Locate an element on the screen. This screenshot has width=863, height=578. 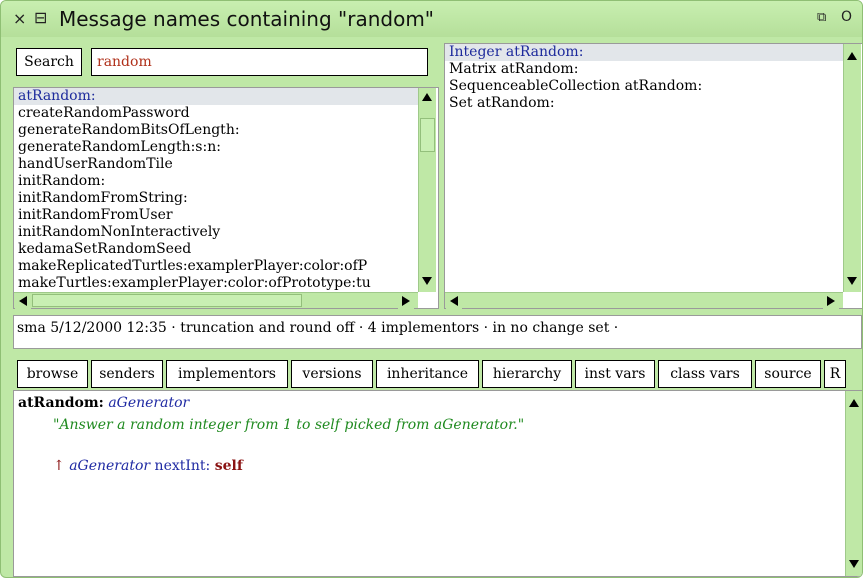
body-argument: self is located at coordinates (228, 466).